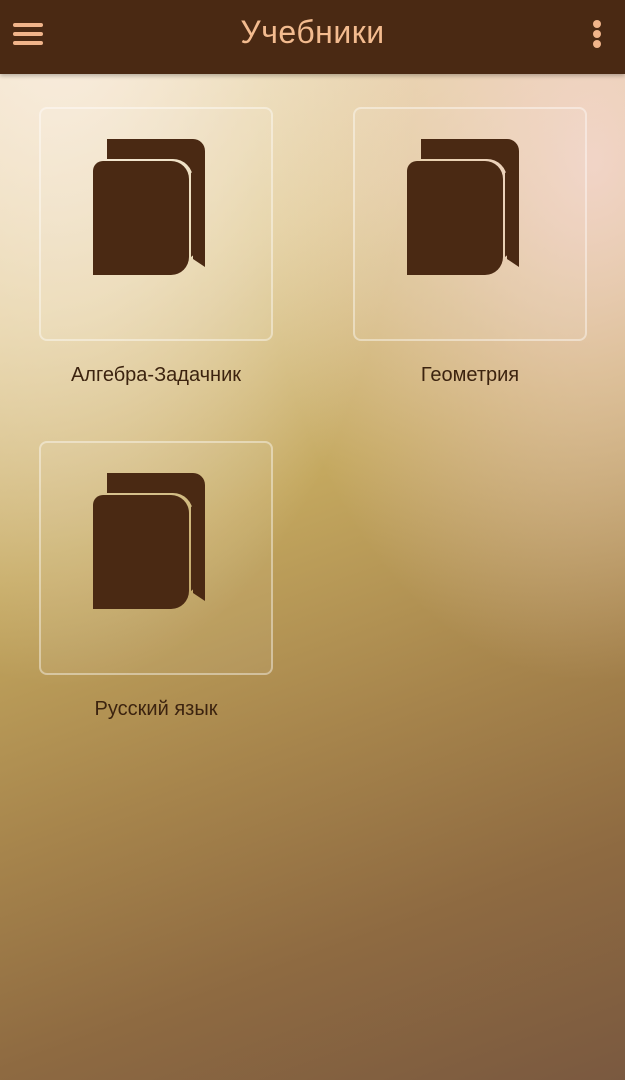 This screenshot has width=625, height=1080. What do you see at coordinates (470, 375) in the screenshot?
I see `book-label: Геометрия` at bounding box center [470, 375].